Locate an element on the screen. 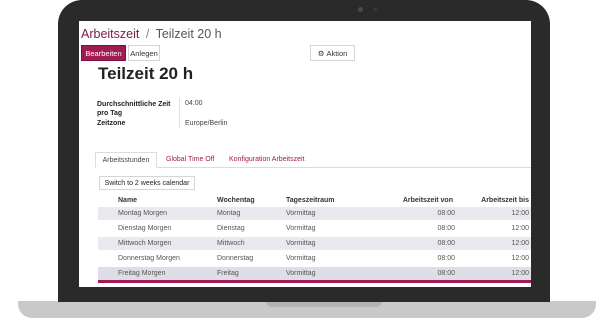 The width and height of the screenshot is (612, 320). create-button: Anlegen is located at coordinates (144, 53).